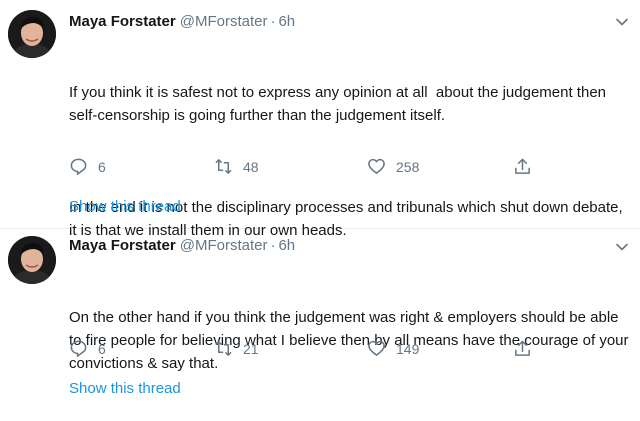 This screenshot has height=421, width=640. What do you see at coordinates (236, 348) in the screenshot?
I see `retweet-button: 21` at bounding box center [236, 348].